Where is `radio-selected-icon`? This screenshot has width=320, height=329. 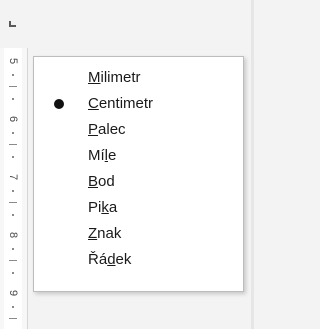
radio-selected-icon is located at coordinates (59, 104).